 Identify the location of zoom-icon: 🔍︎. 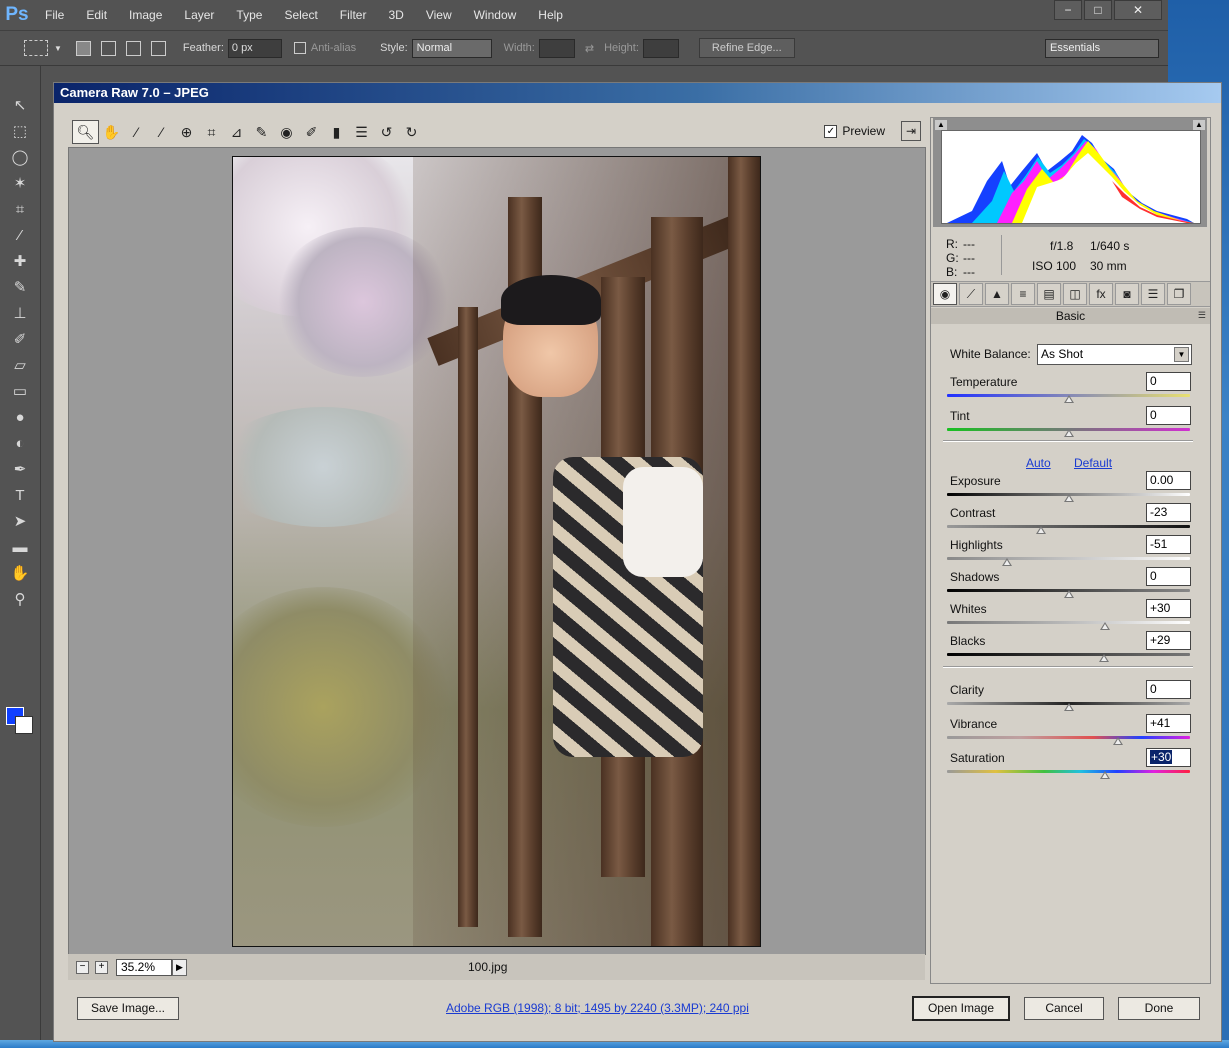
(85, 132).